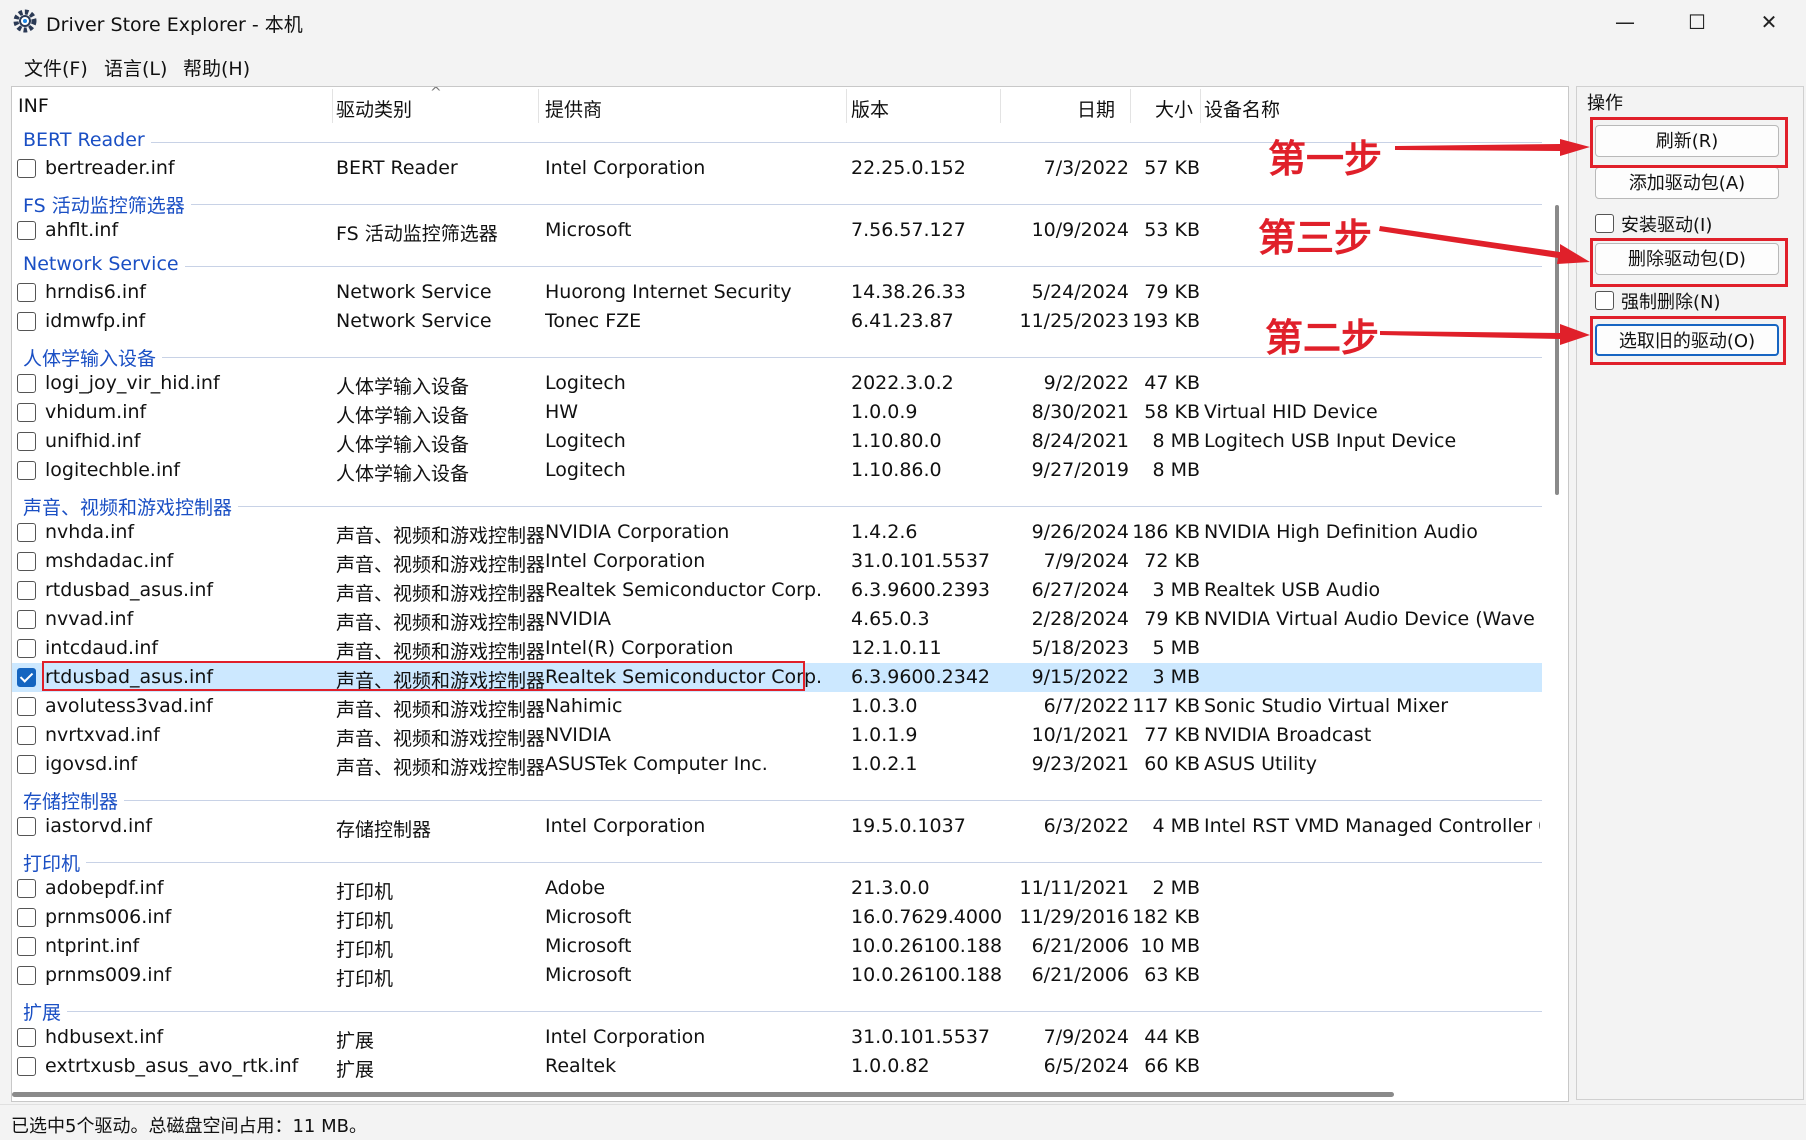  I want to click on group-header: 存储控制器, so click(777, 796).